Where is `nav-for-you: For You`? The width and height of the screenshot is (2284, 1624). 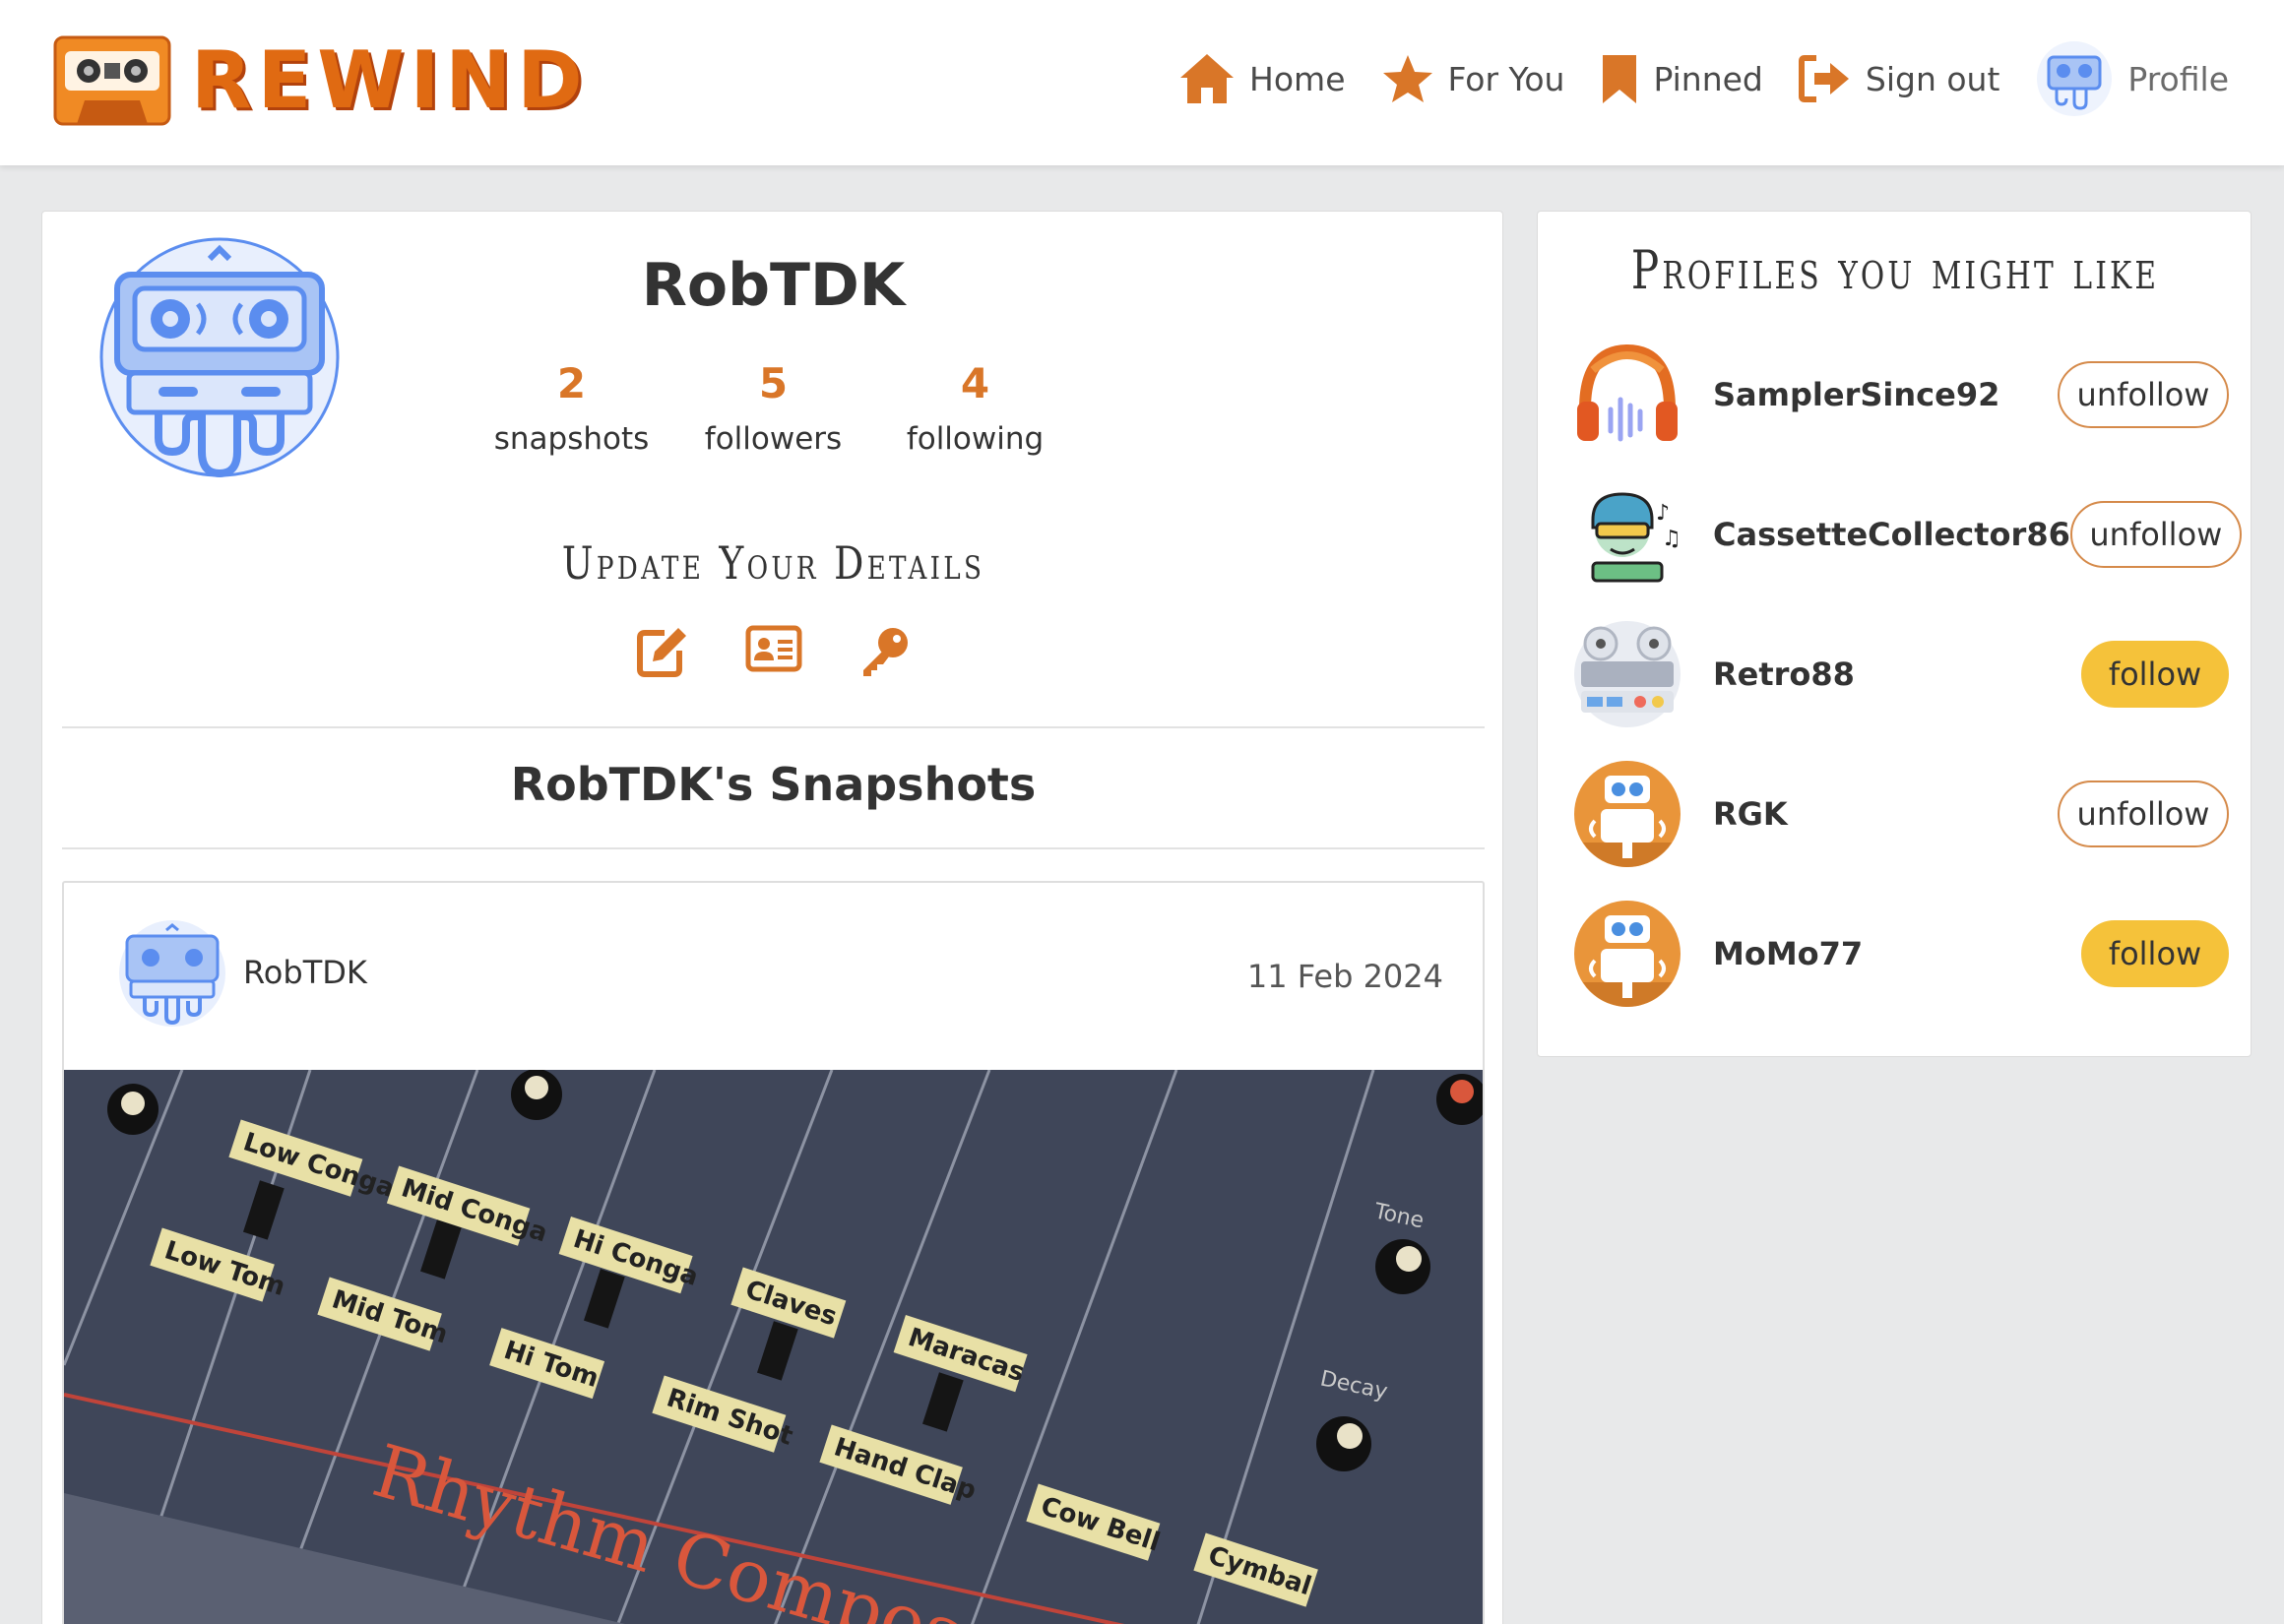 nav-for-you: For You is located at coordinates (1473, 78).